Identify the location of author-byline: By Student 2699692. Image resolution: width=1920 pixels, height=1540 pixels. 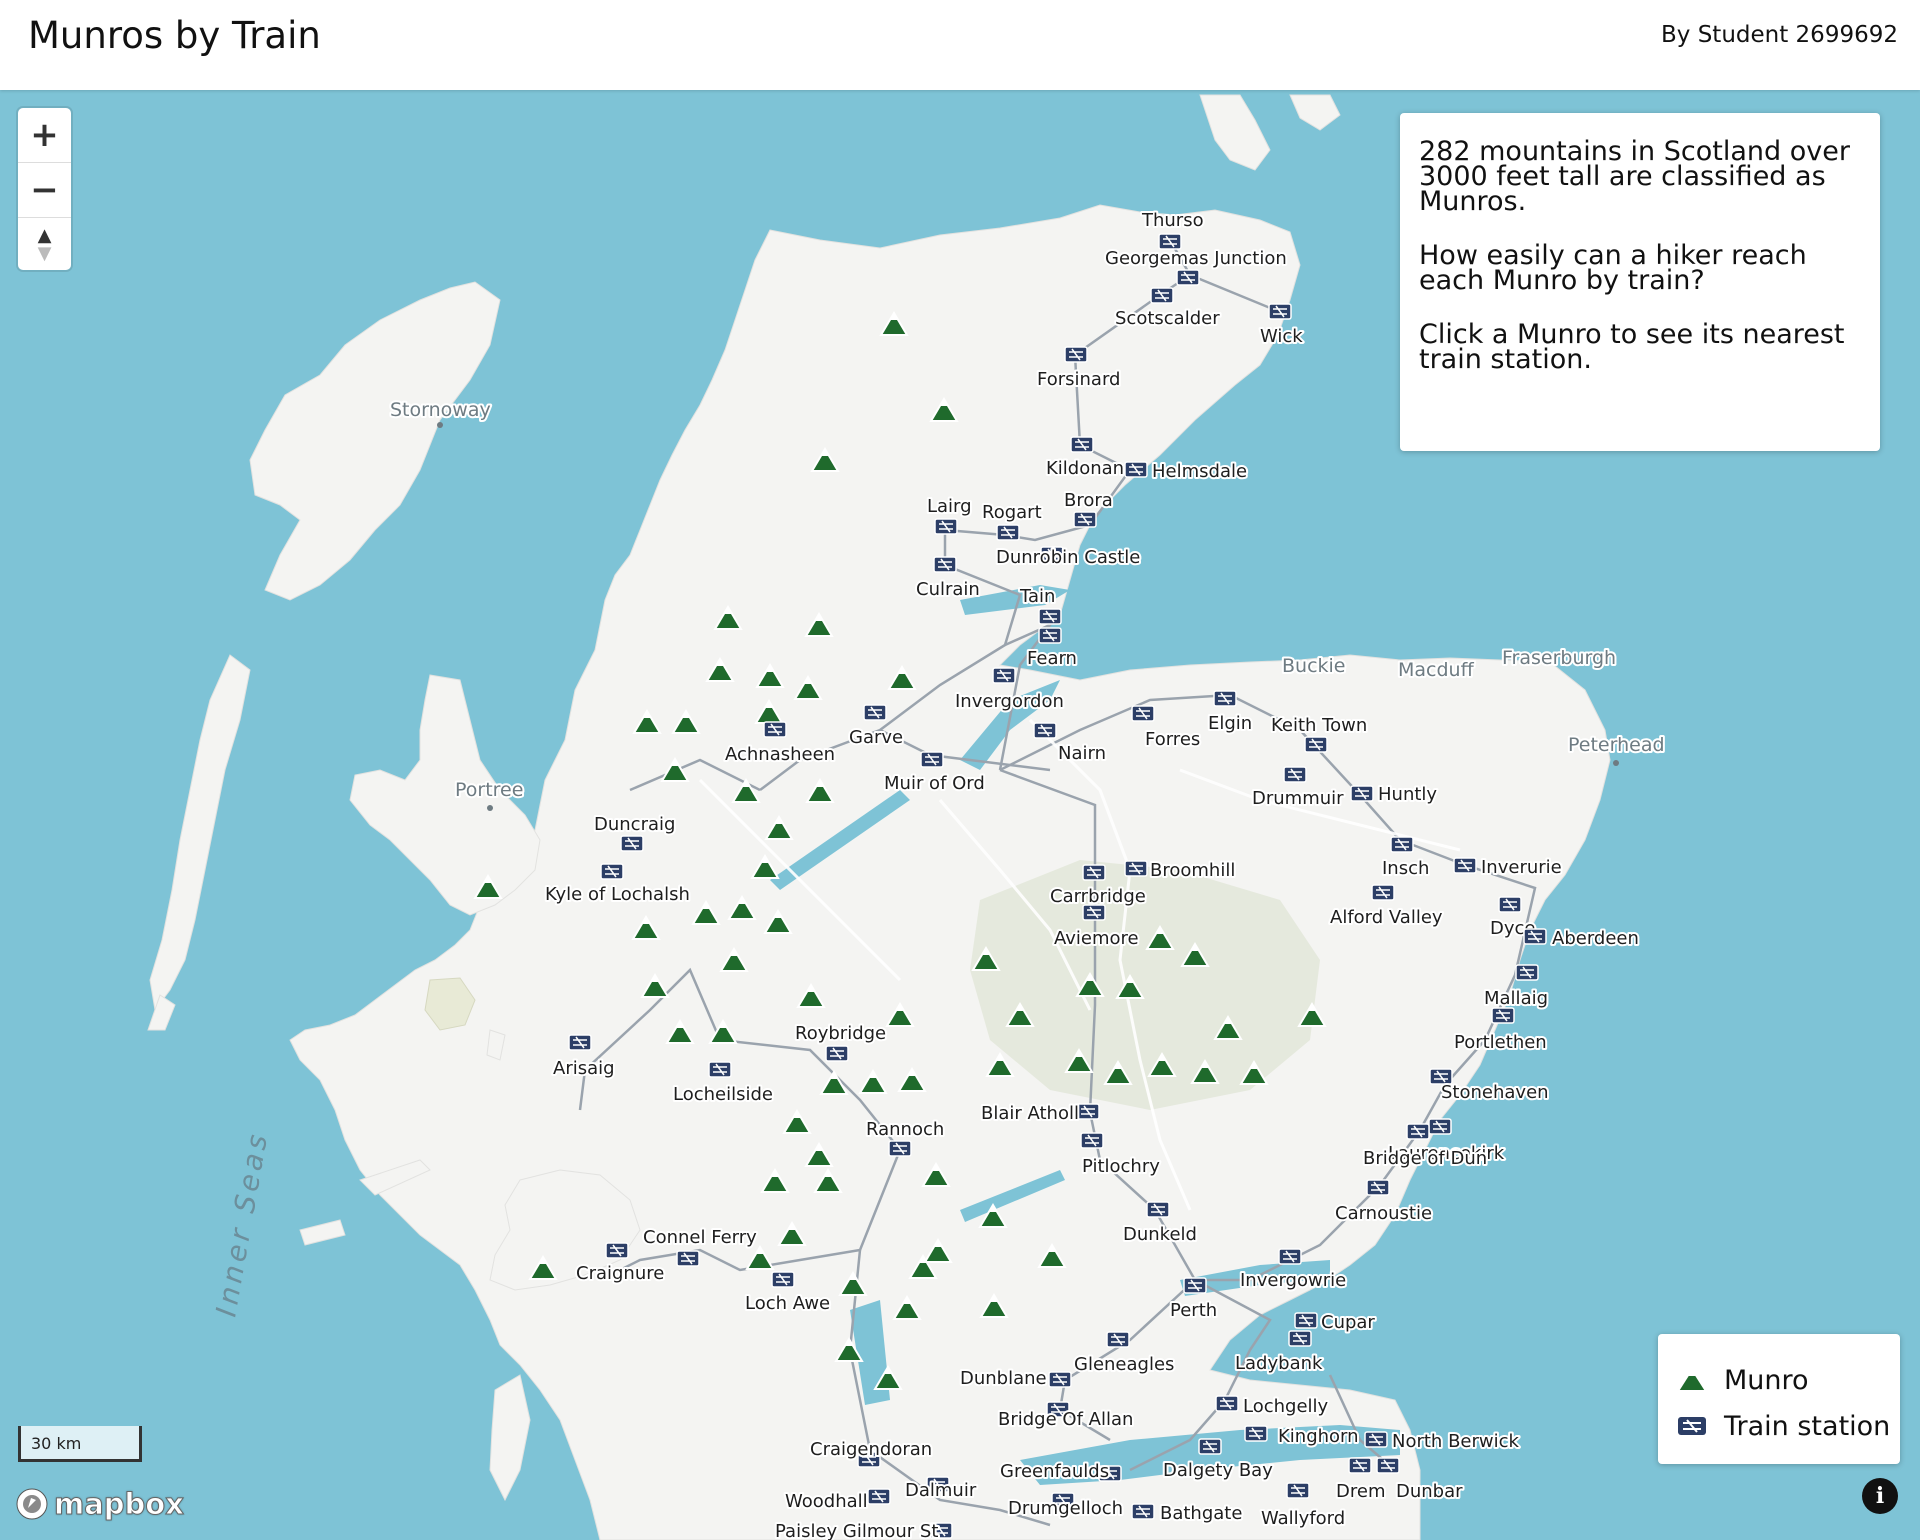
(1779, 35).